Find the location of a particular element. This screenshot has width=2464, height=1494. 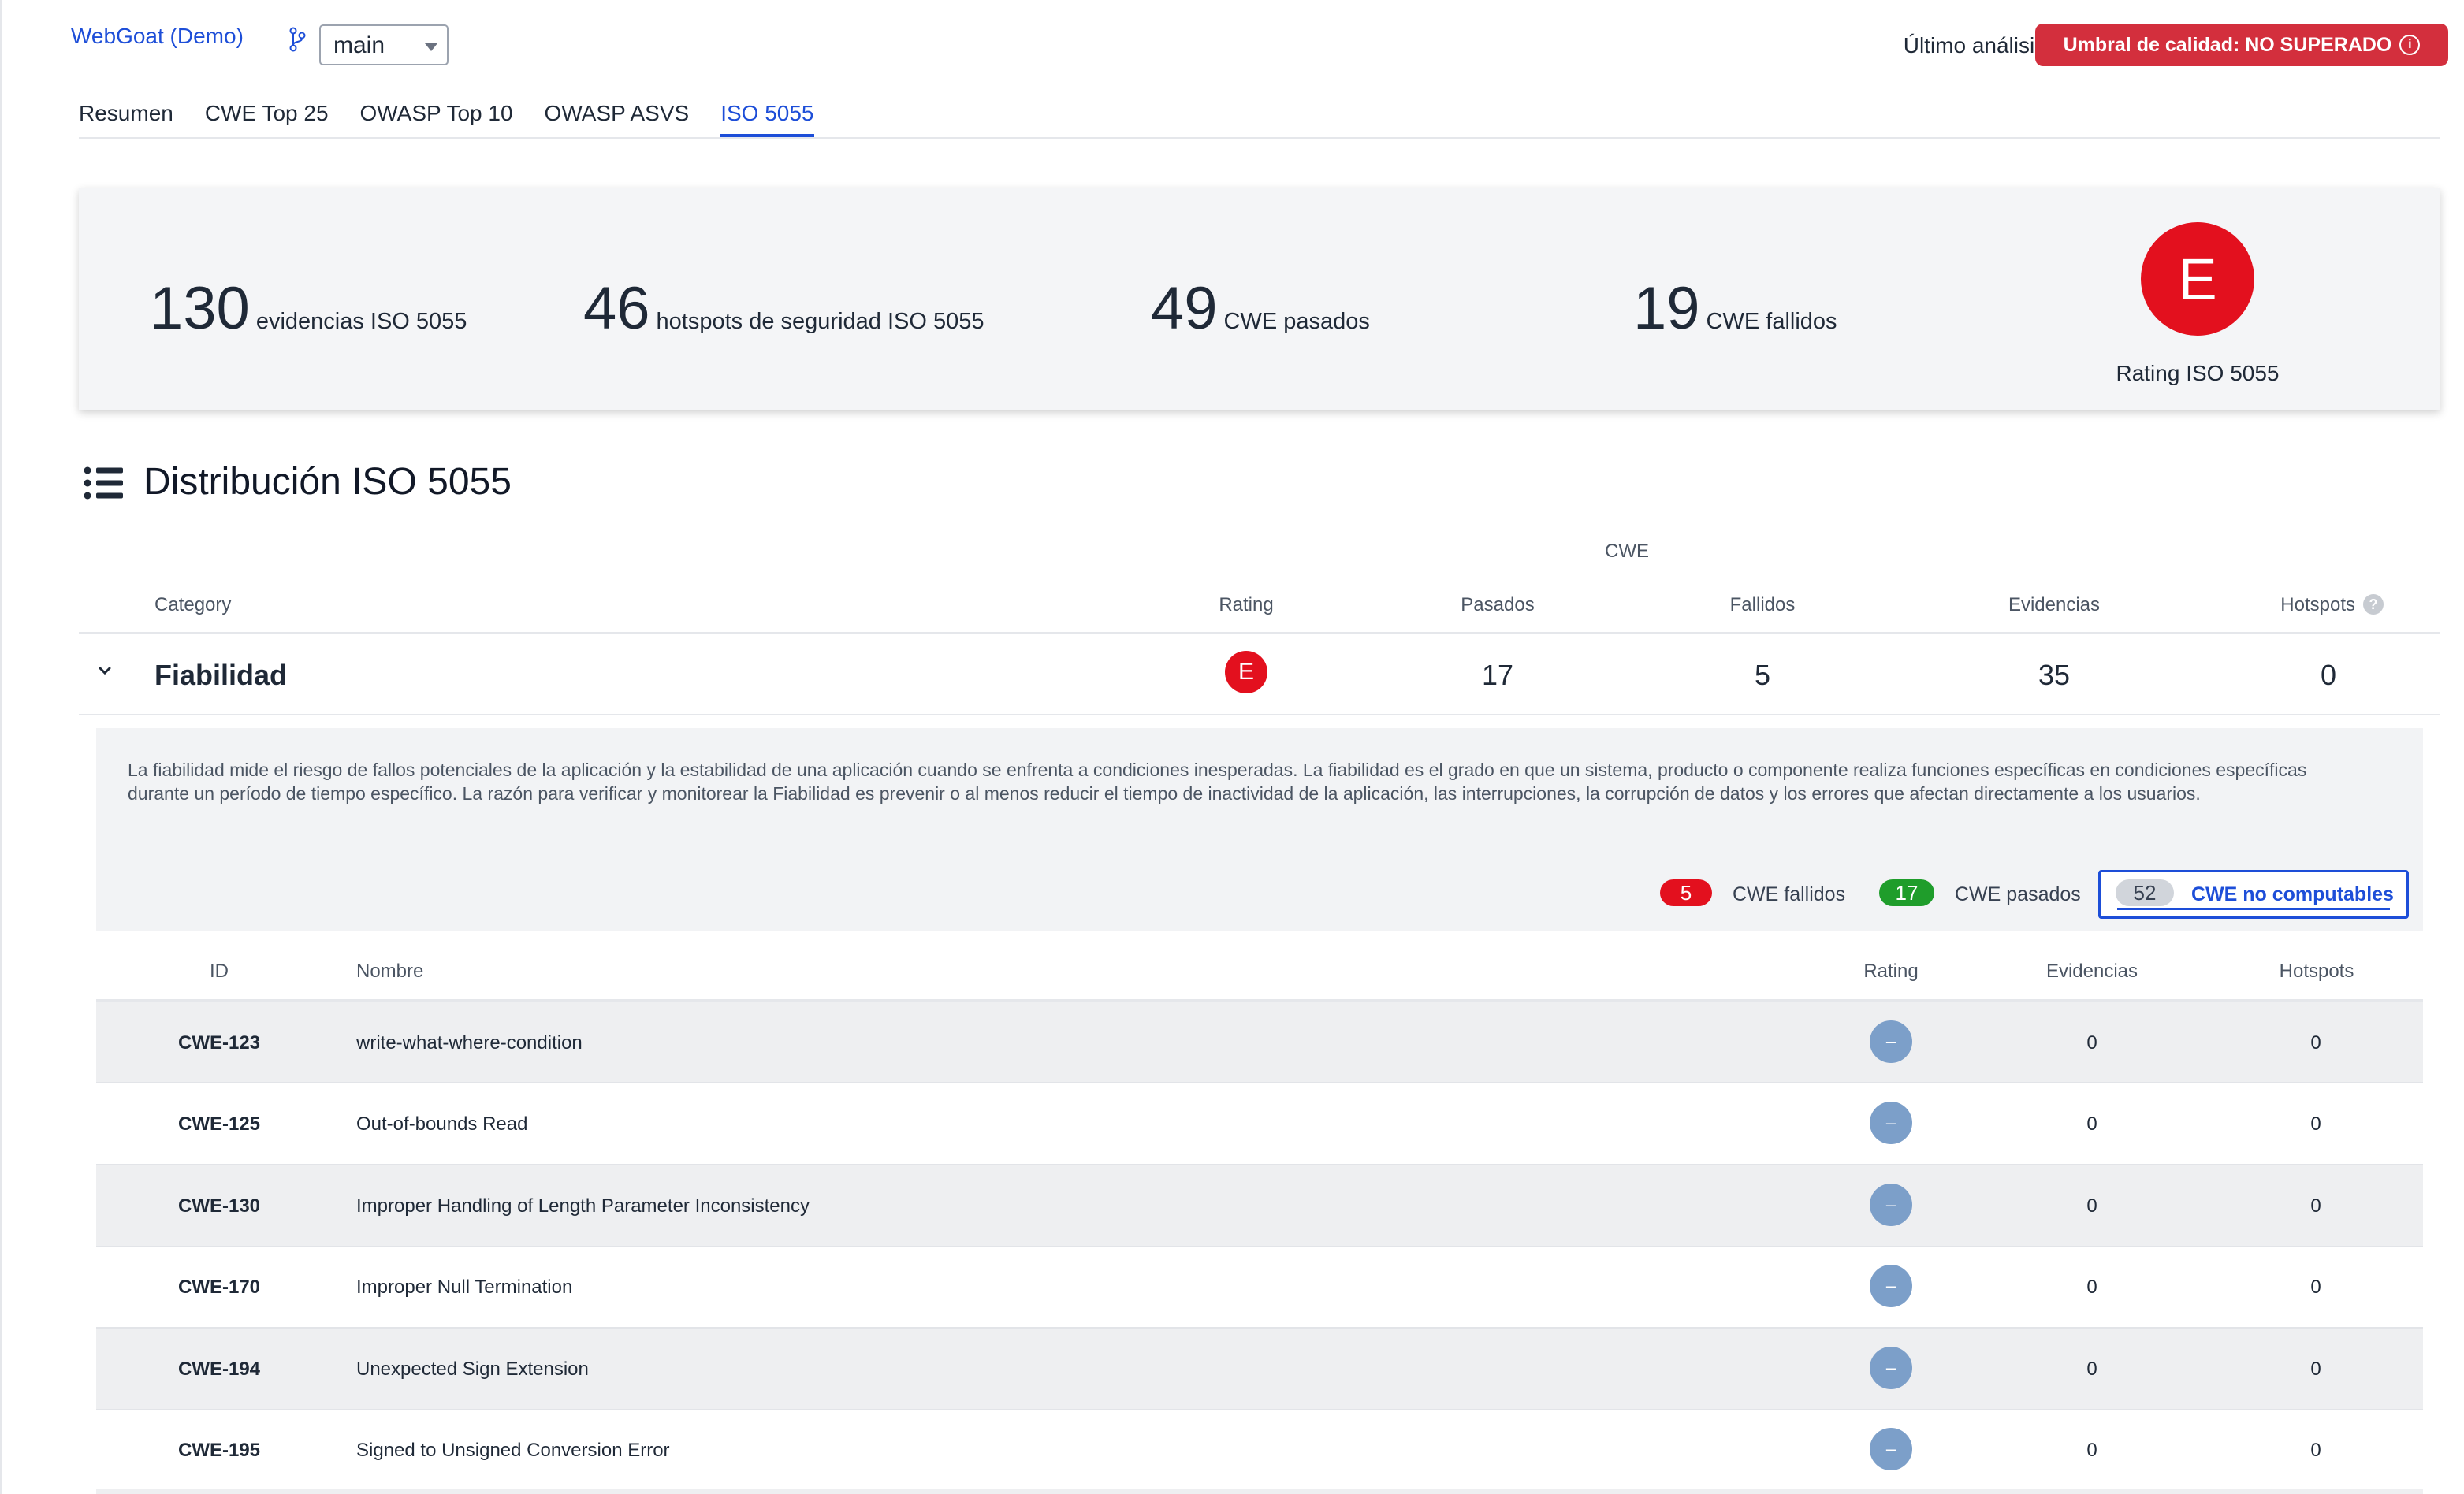

cwe-name: Signed to Unsigned Conversion Error is located at coordinates (513, 1450).